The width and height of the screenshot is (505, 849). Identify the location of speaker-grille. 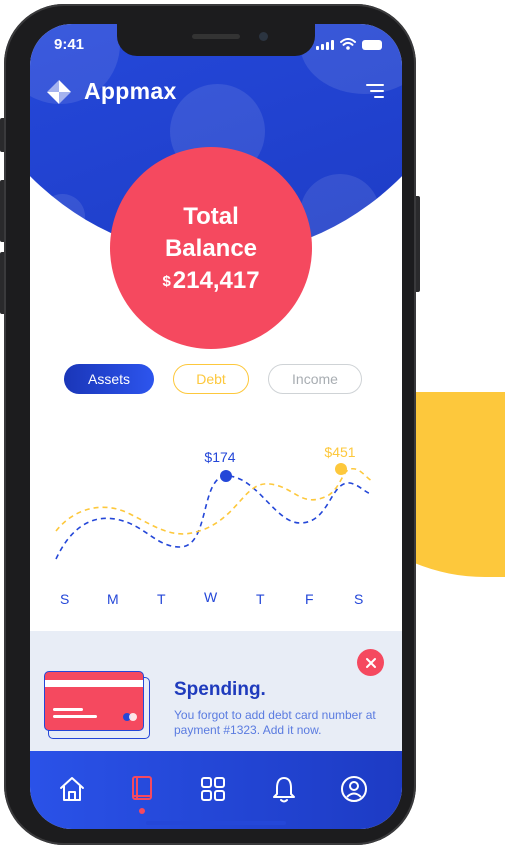
(216, 36).